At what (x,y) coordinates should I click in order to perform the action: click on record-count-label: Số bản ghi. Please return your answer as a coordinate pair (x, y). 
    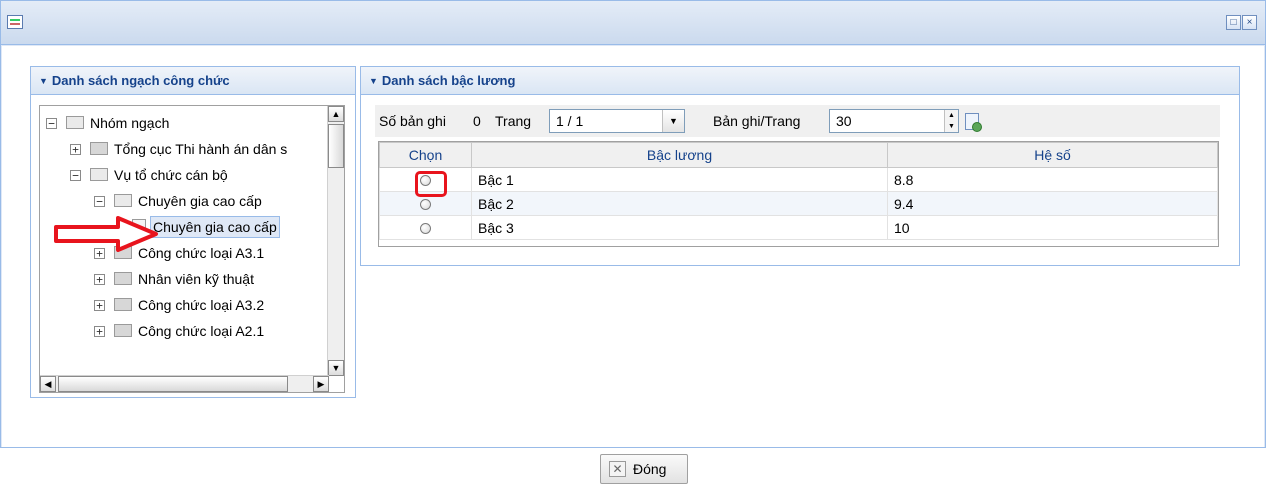
    Looking at the image, I should click on (412, 121).